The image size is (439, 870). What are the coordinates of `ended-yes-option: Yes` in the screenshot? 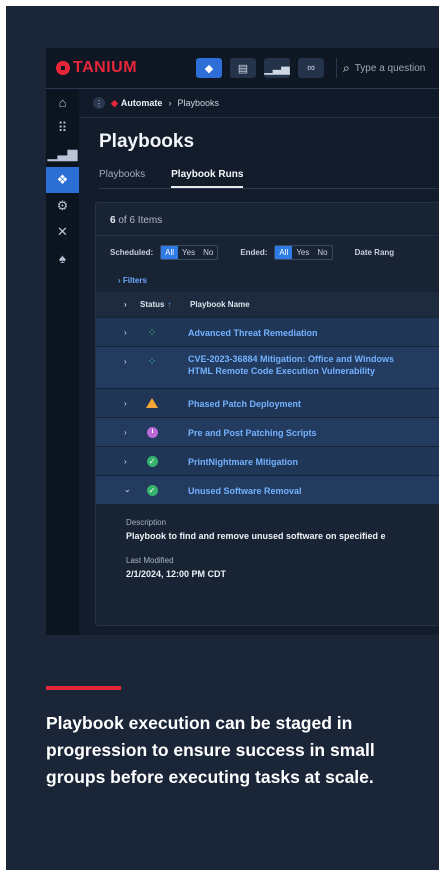 It's located at (302, 252).